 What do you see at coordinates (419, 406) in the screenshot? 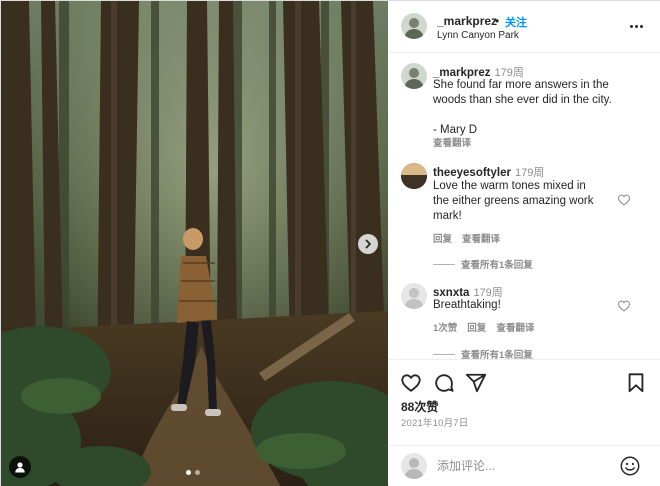
I see `likes-count: 88次赞` at bounding box center [419, 406].